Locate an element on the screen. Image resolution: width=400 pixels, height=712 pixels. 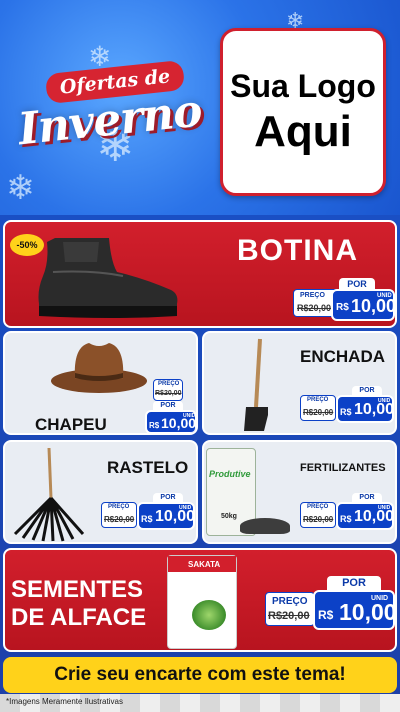
product-card-chapeu: CHAPEU PREÇO R$20,00 POR R$ UNID 10,00 is located at coordinates (100, 383).